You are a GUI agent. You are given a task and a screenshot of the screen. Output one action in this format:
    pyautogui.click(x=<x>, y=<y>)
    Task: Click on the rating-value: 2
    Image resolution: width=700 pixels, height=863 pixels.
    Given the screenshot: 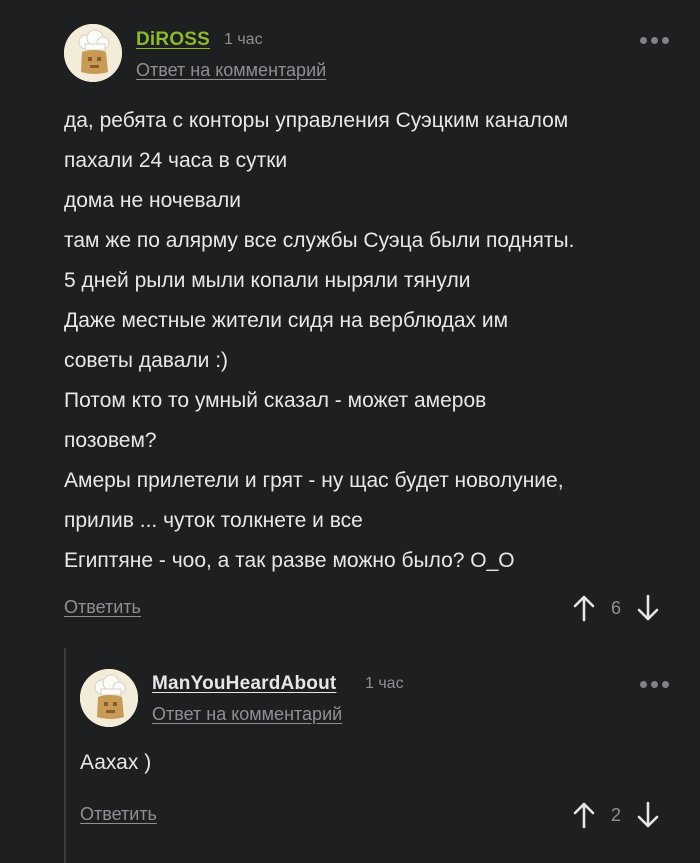 What is the action you would take?
    pyautogui.click(x=615, y=814)
    